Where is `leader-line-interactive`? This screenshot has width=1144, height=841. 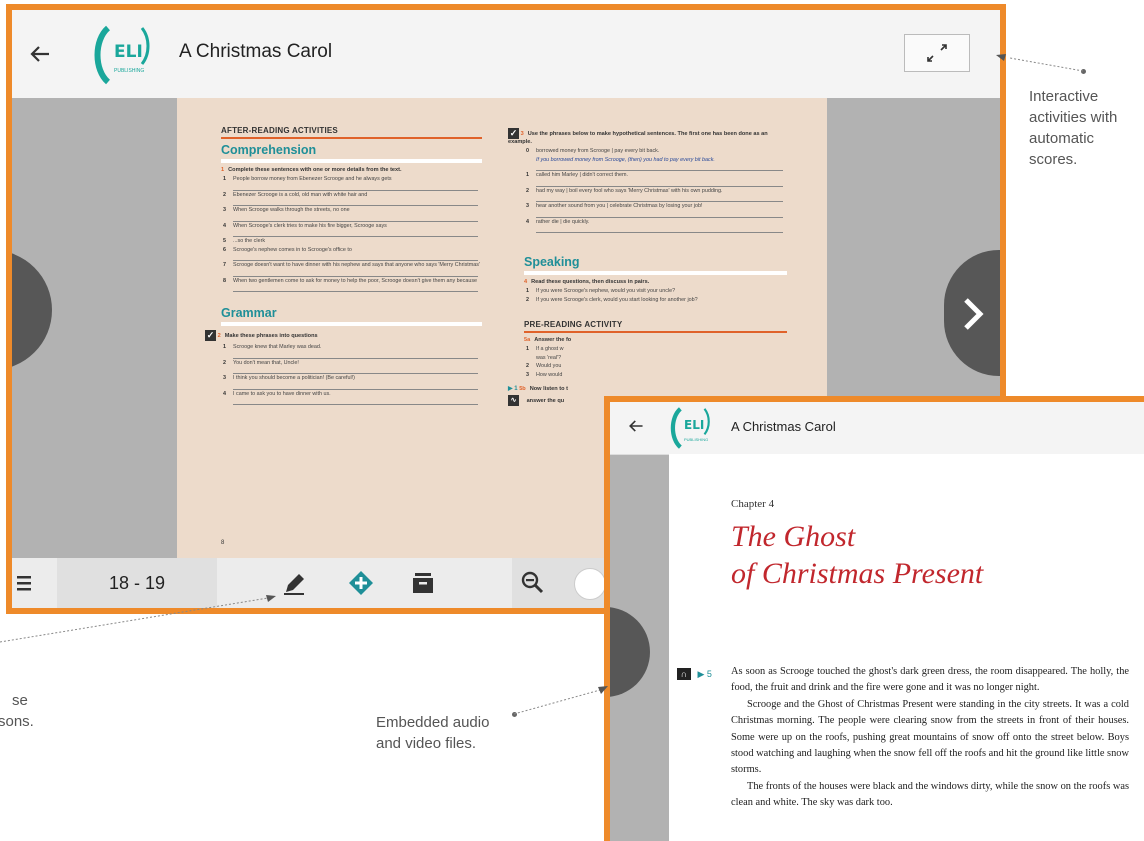 leader-line-interactive is located at coordinates (1046, 64).